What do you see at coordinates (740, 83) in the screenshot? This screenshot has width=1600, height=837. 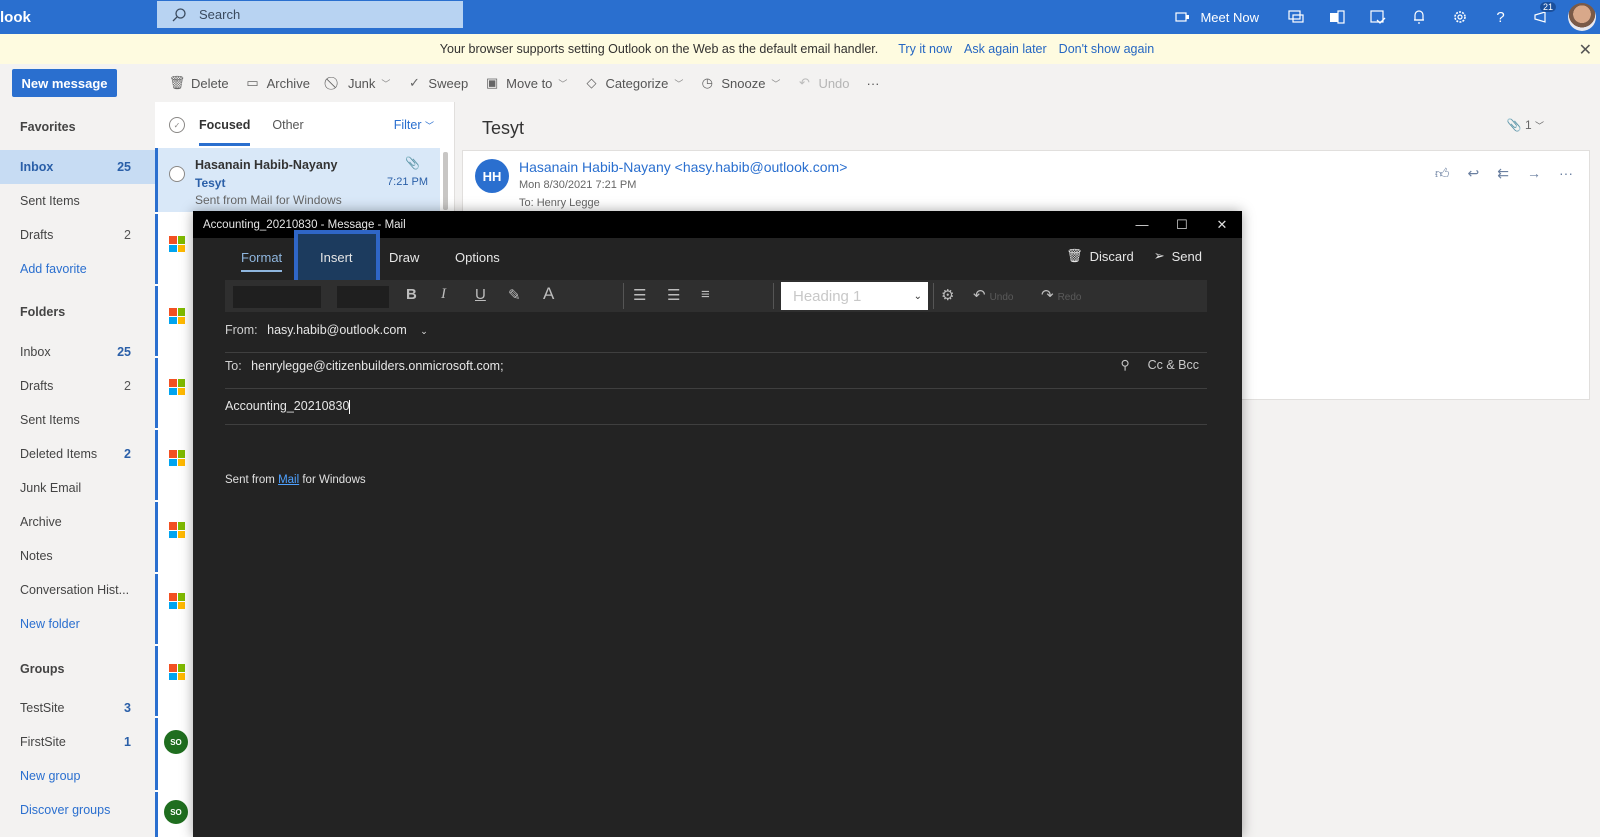 I see `snooze-button: ◷ Snooze ﹀` at bounding box center [740, 83].